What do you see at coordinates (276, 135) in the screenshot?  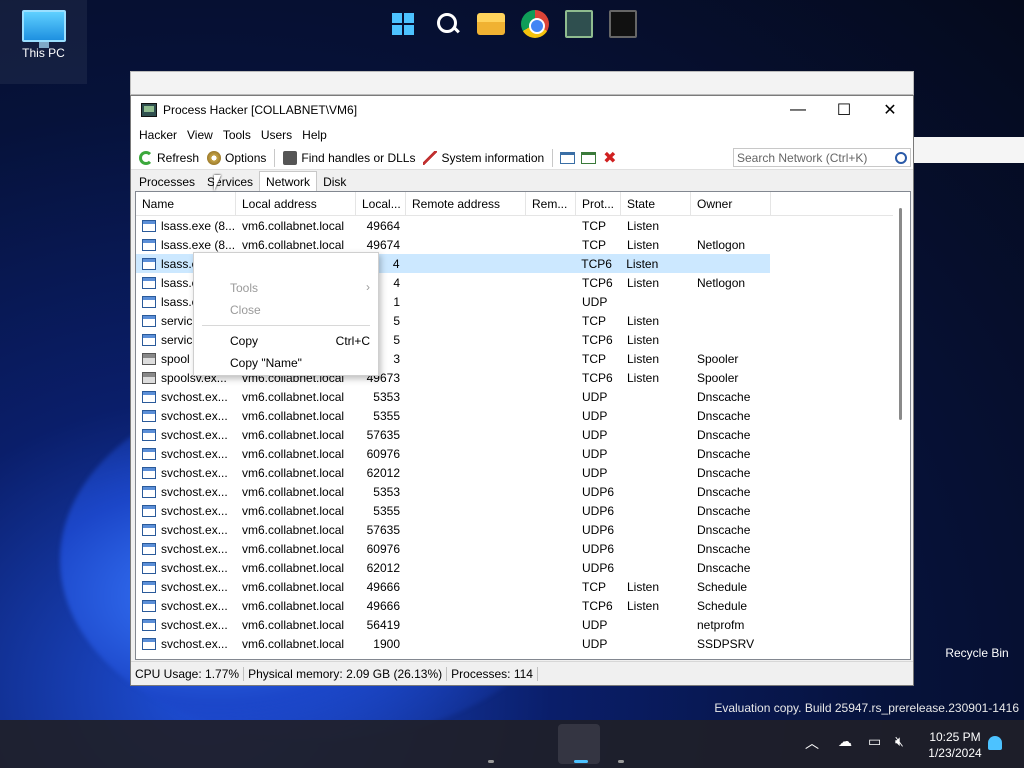 I see `menu-users: Users` at bounding box center [276, 135].